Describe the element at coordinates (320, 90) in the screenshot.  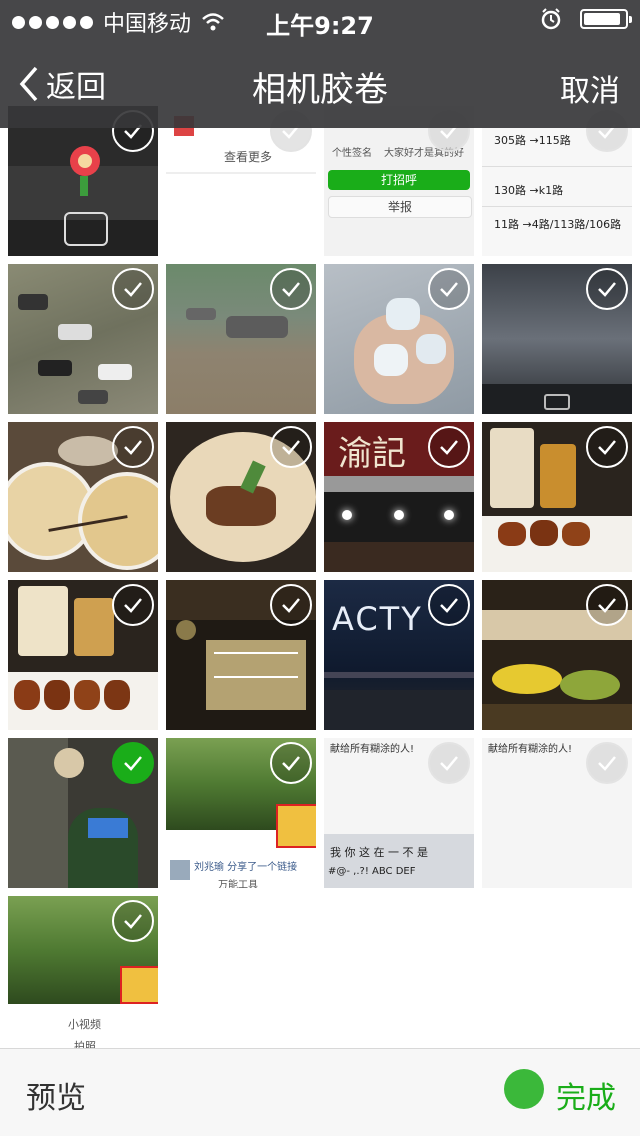
I see `page-title: 相机胶卷` at that location.